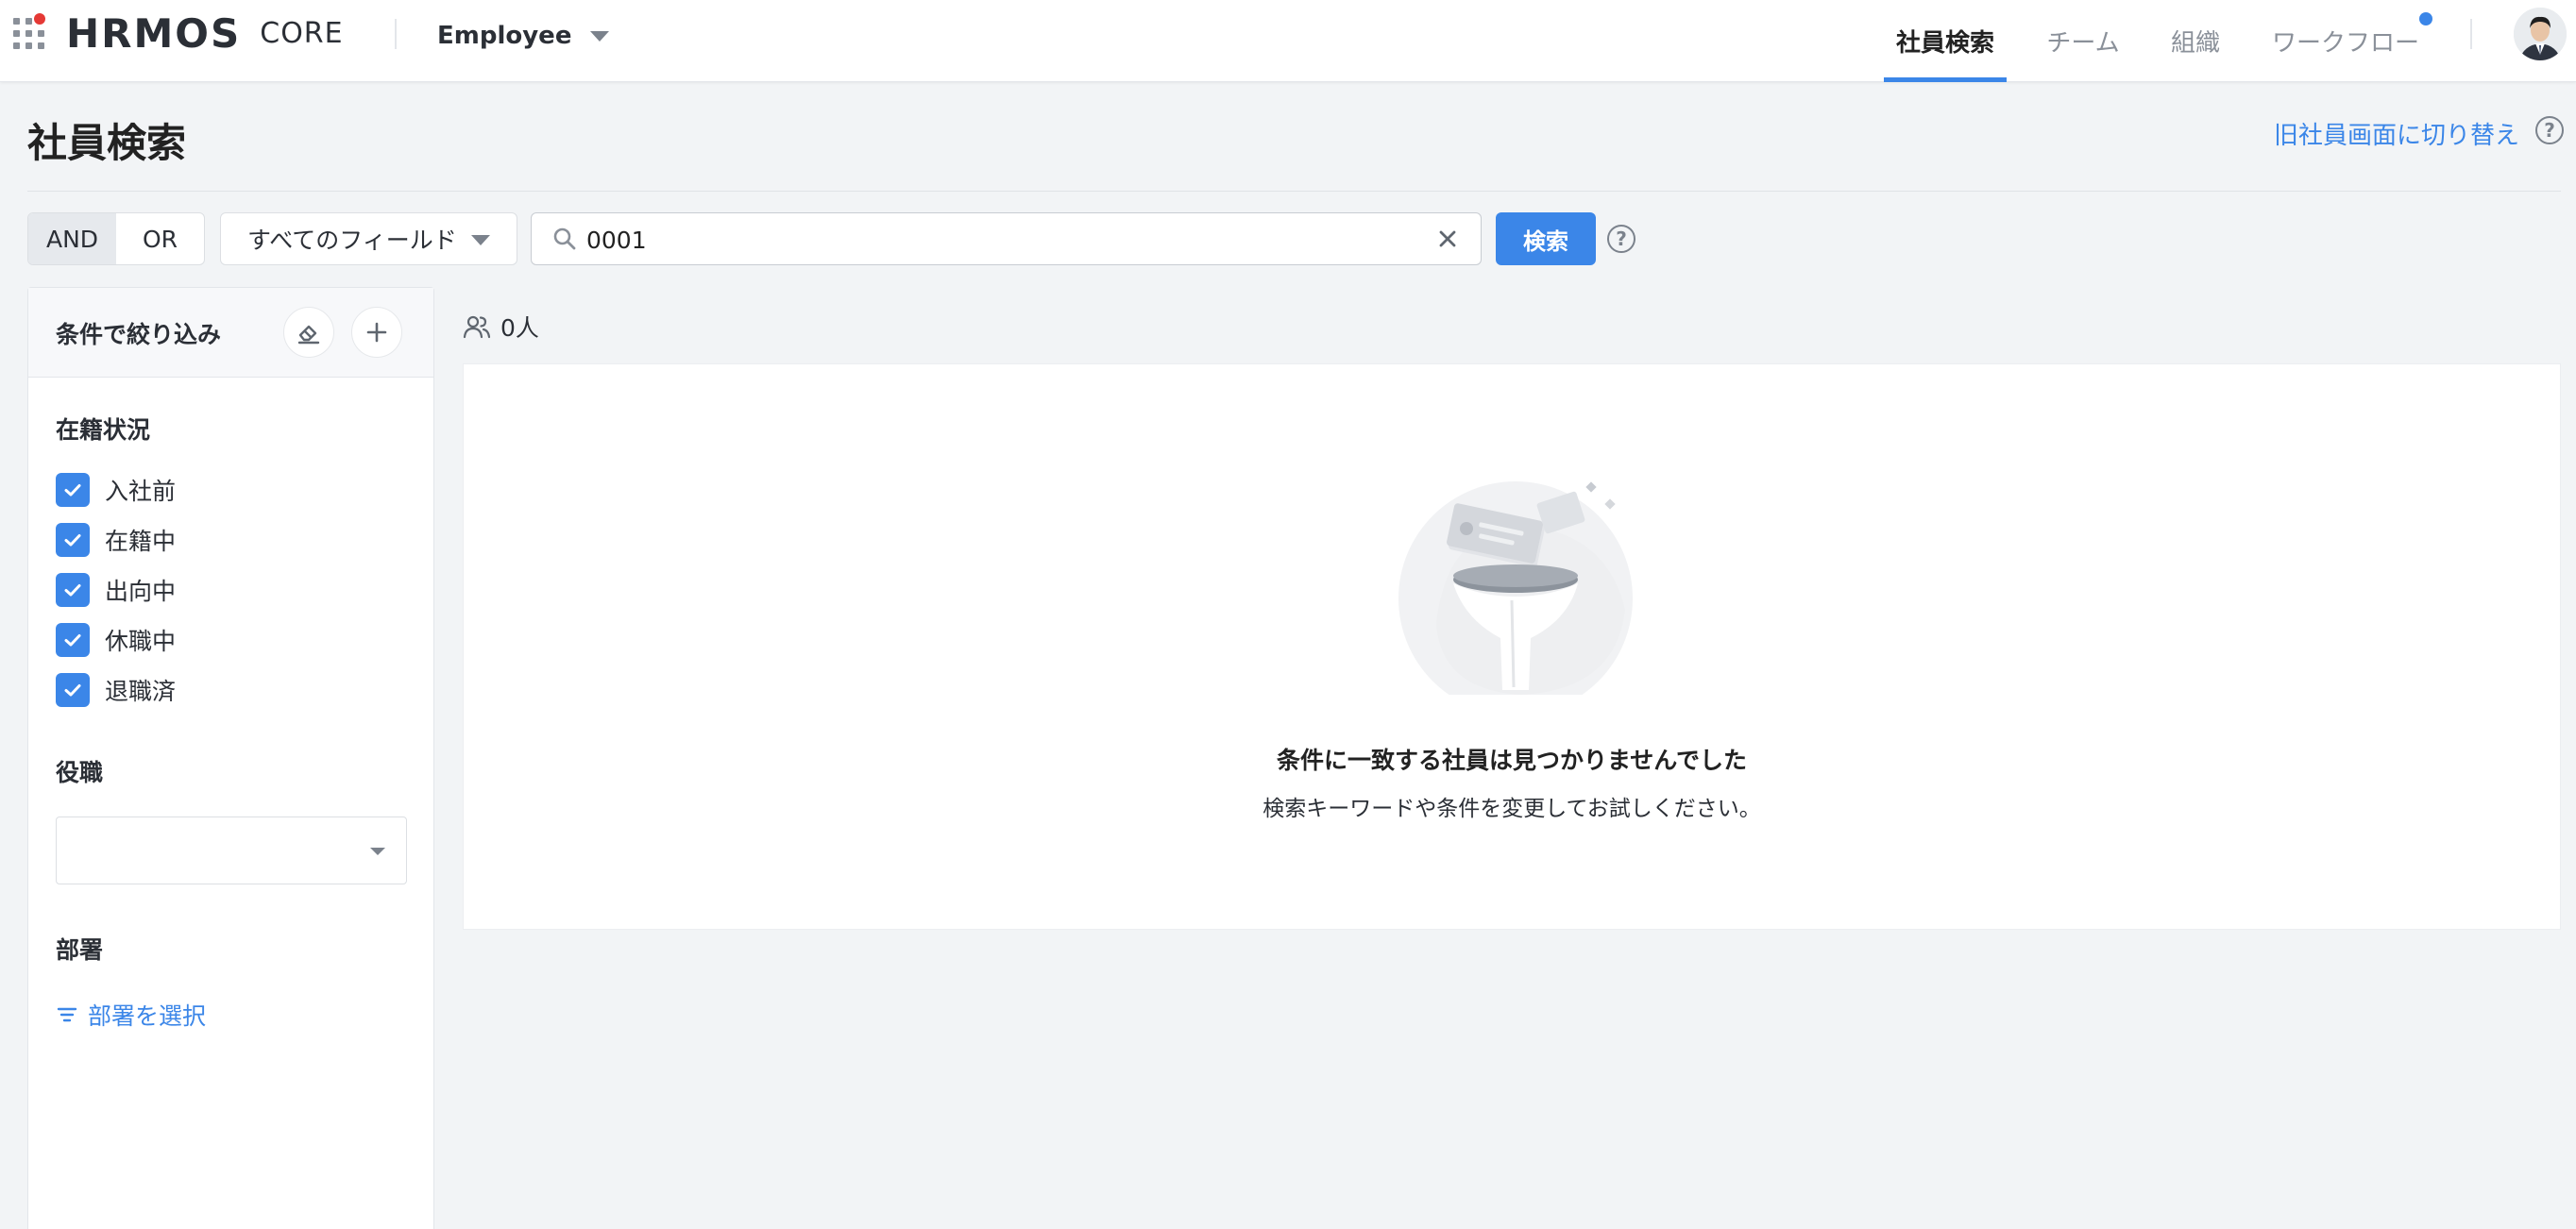 This screenshot has width=2576, height=1229. I want to click on checkbox-label: 出向中, so click(141, 591).